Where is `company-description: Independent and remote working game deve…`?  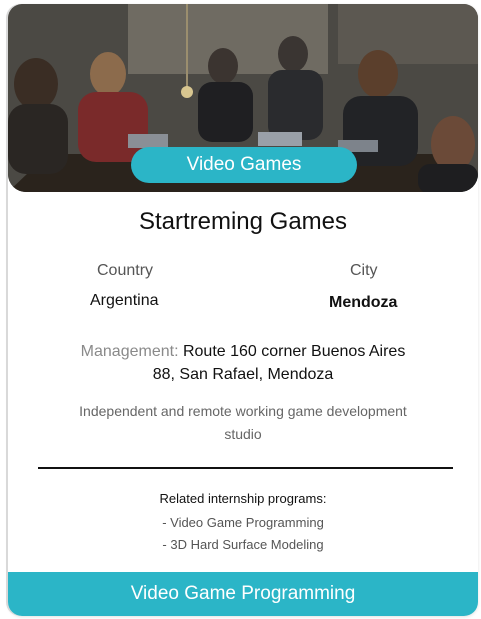
company-description: Independent and remote working game deve… is located at coordinates (243, 422).